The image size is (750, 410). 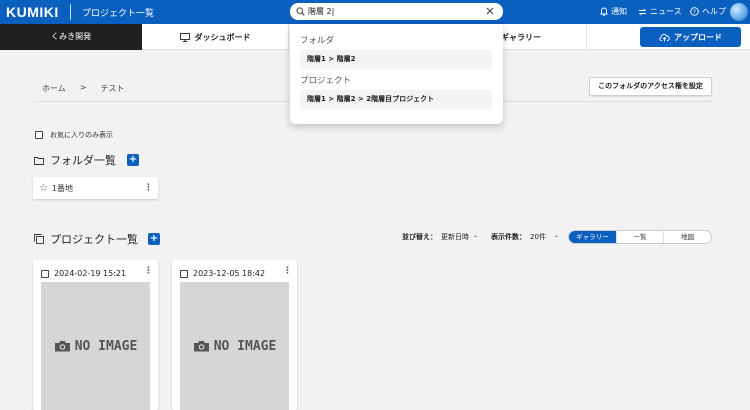 I want to click on monitor-icon, so click(x=184, y=37).